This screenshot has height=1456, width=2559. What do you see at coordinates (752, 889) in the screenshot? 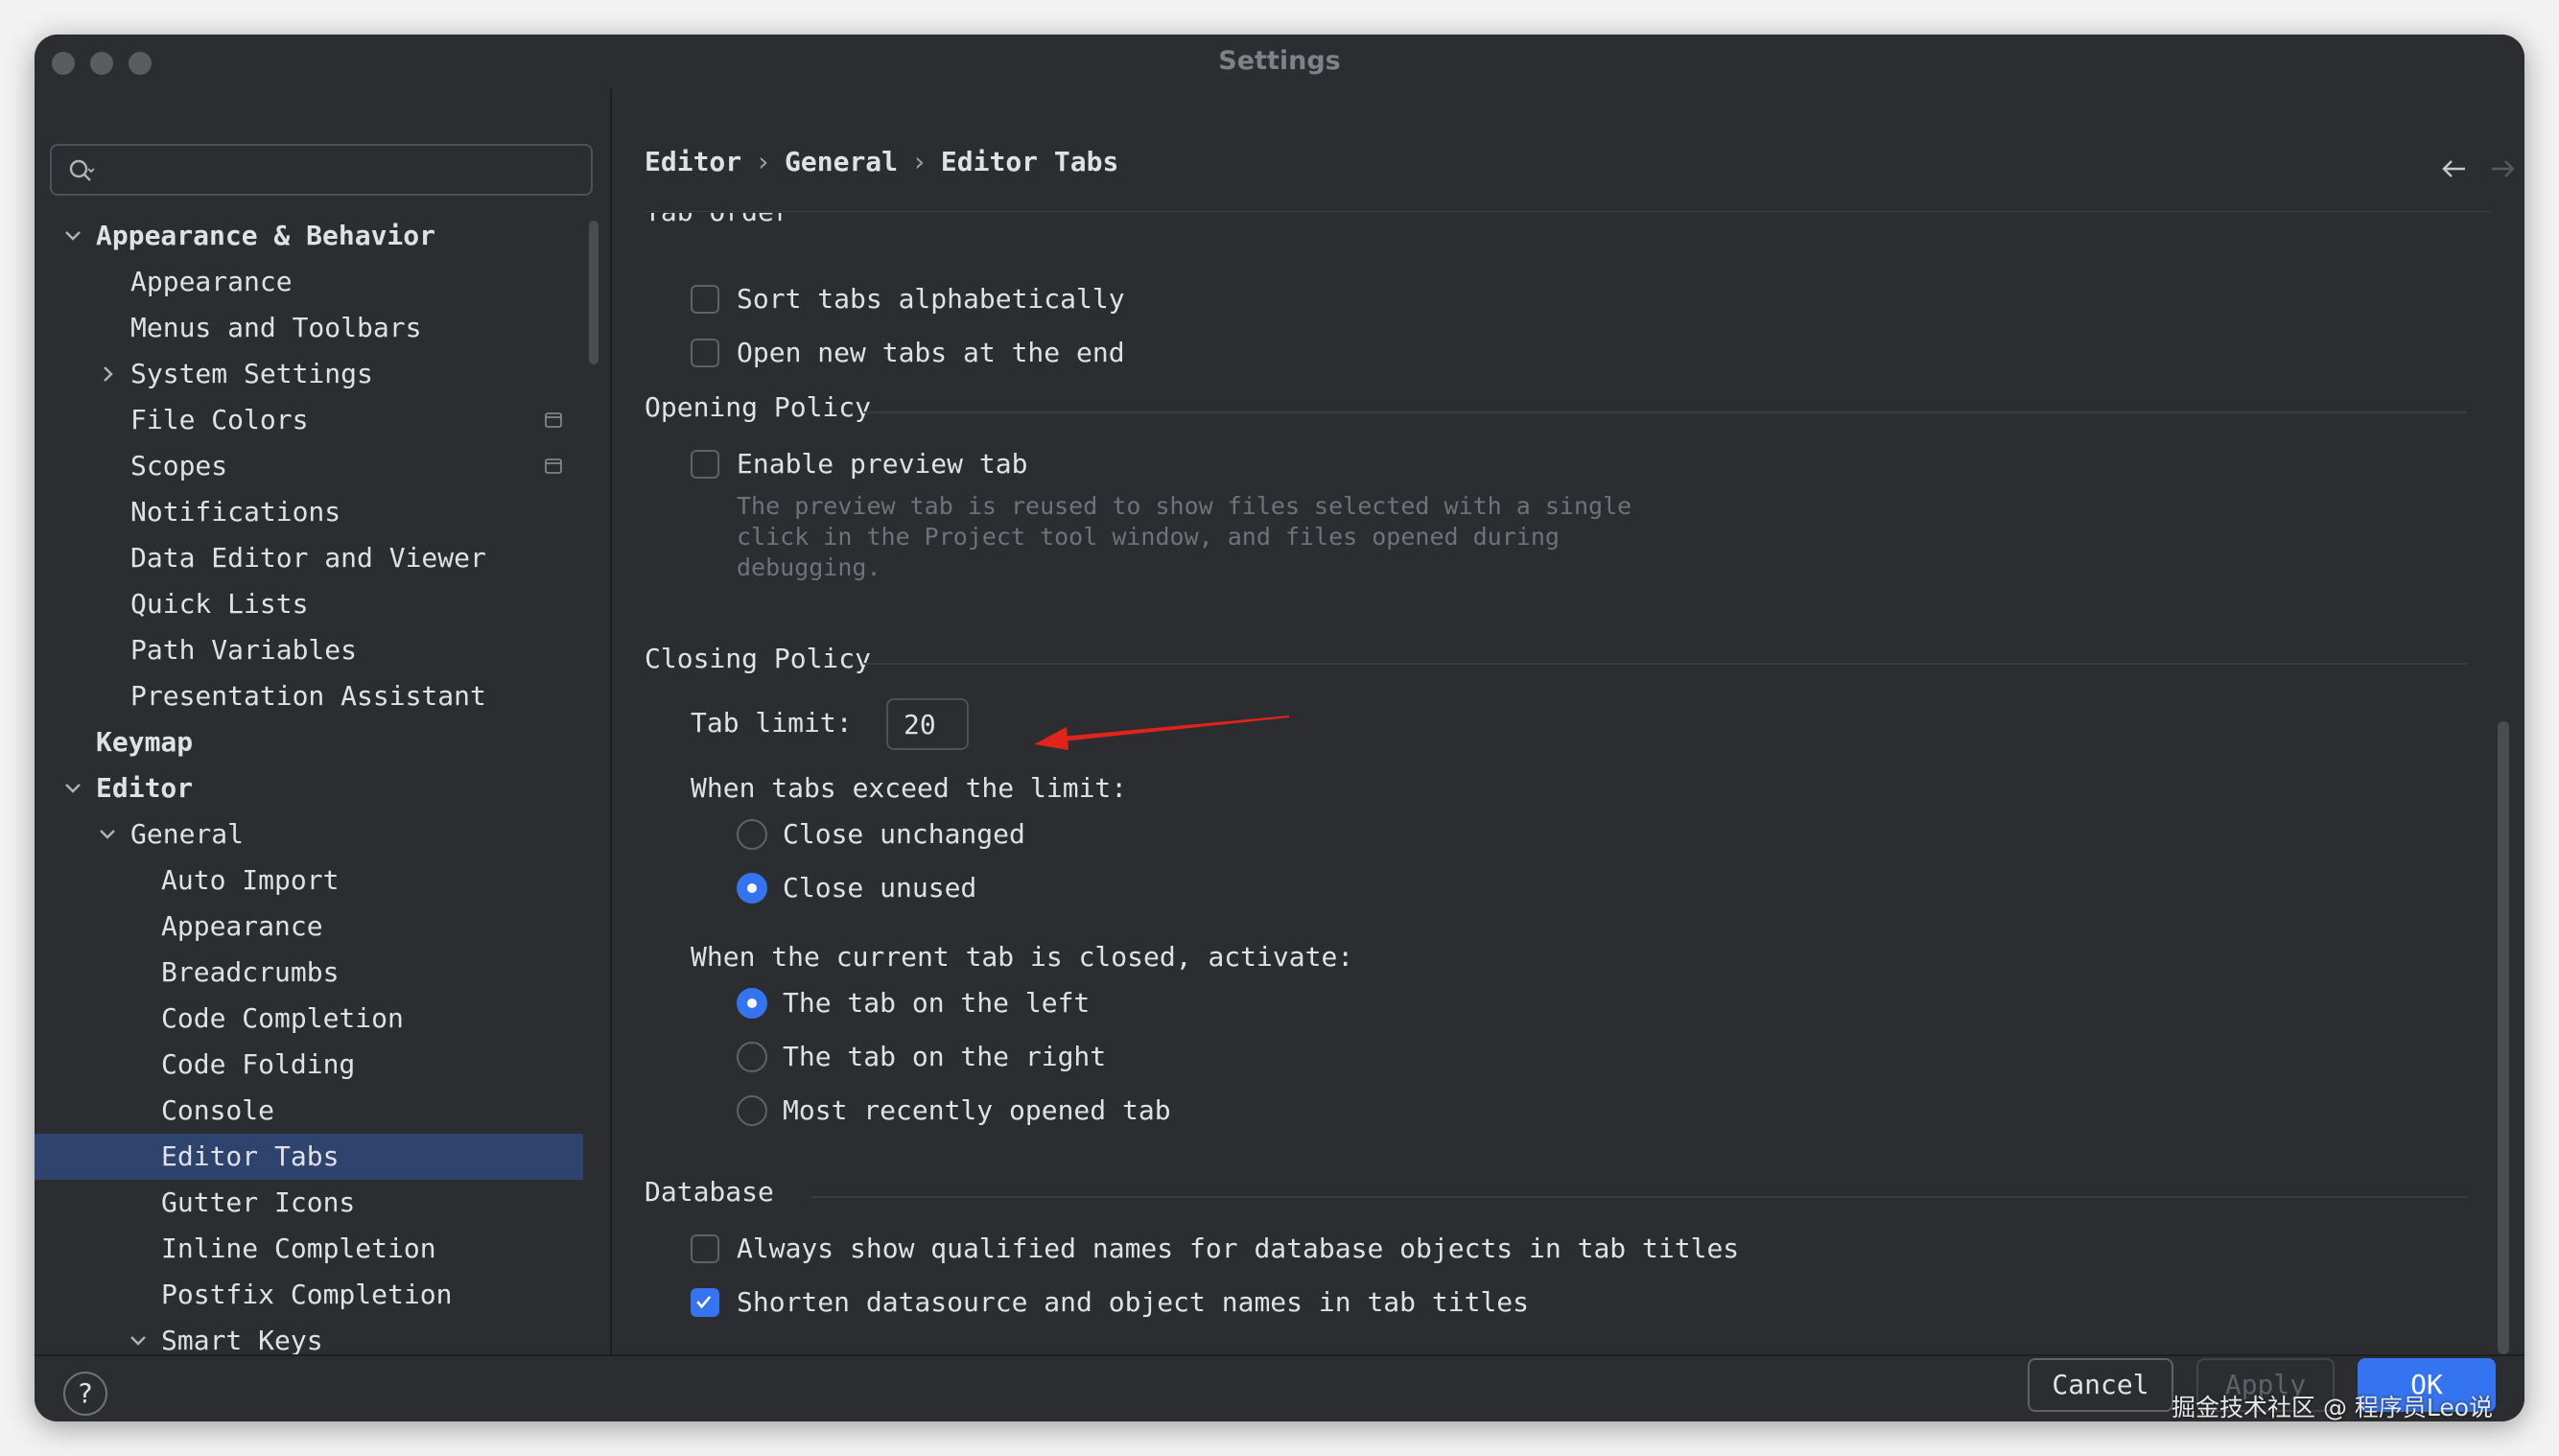
I see `close-unused-radio` at bounding box center [752, 889].